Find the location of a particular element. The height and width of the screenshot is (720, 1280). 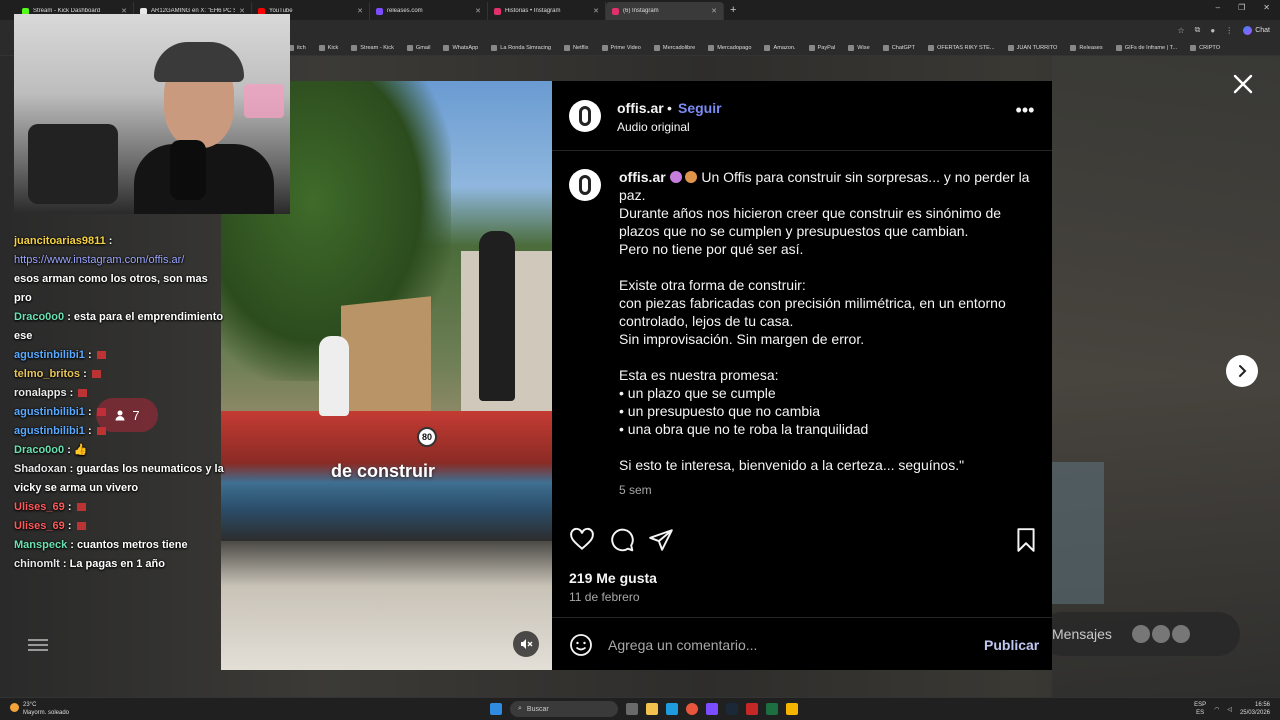

audio-label: Audio original is located at coordinates (653, 127).